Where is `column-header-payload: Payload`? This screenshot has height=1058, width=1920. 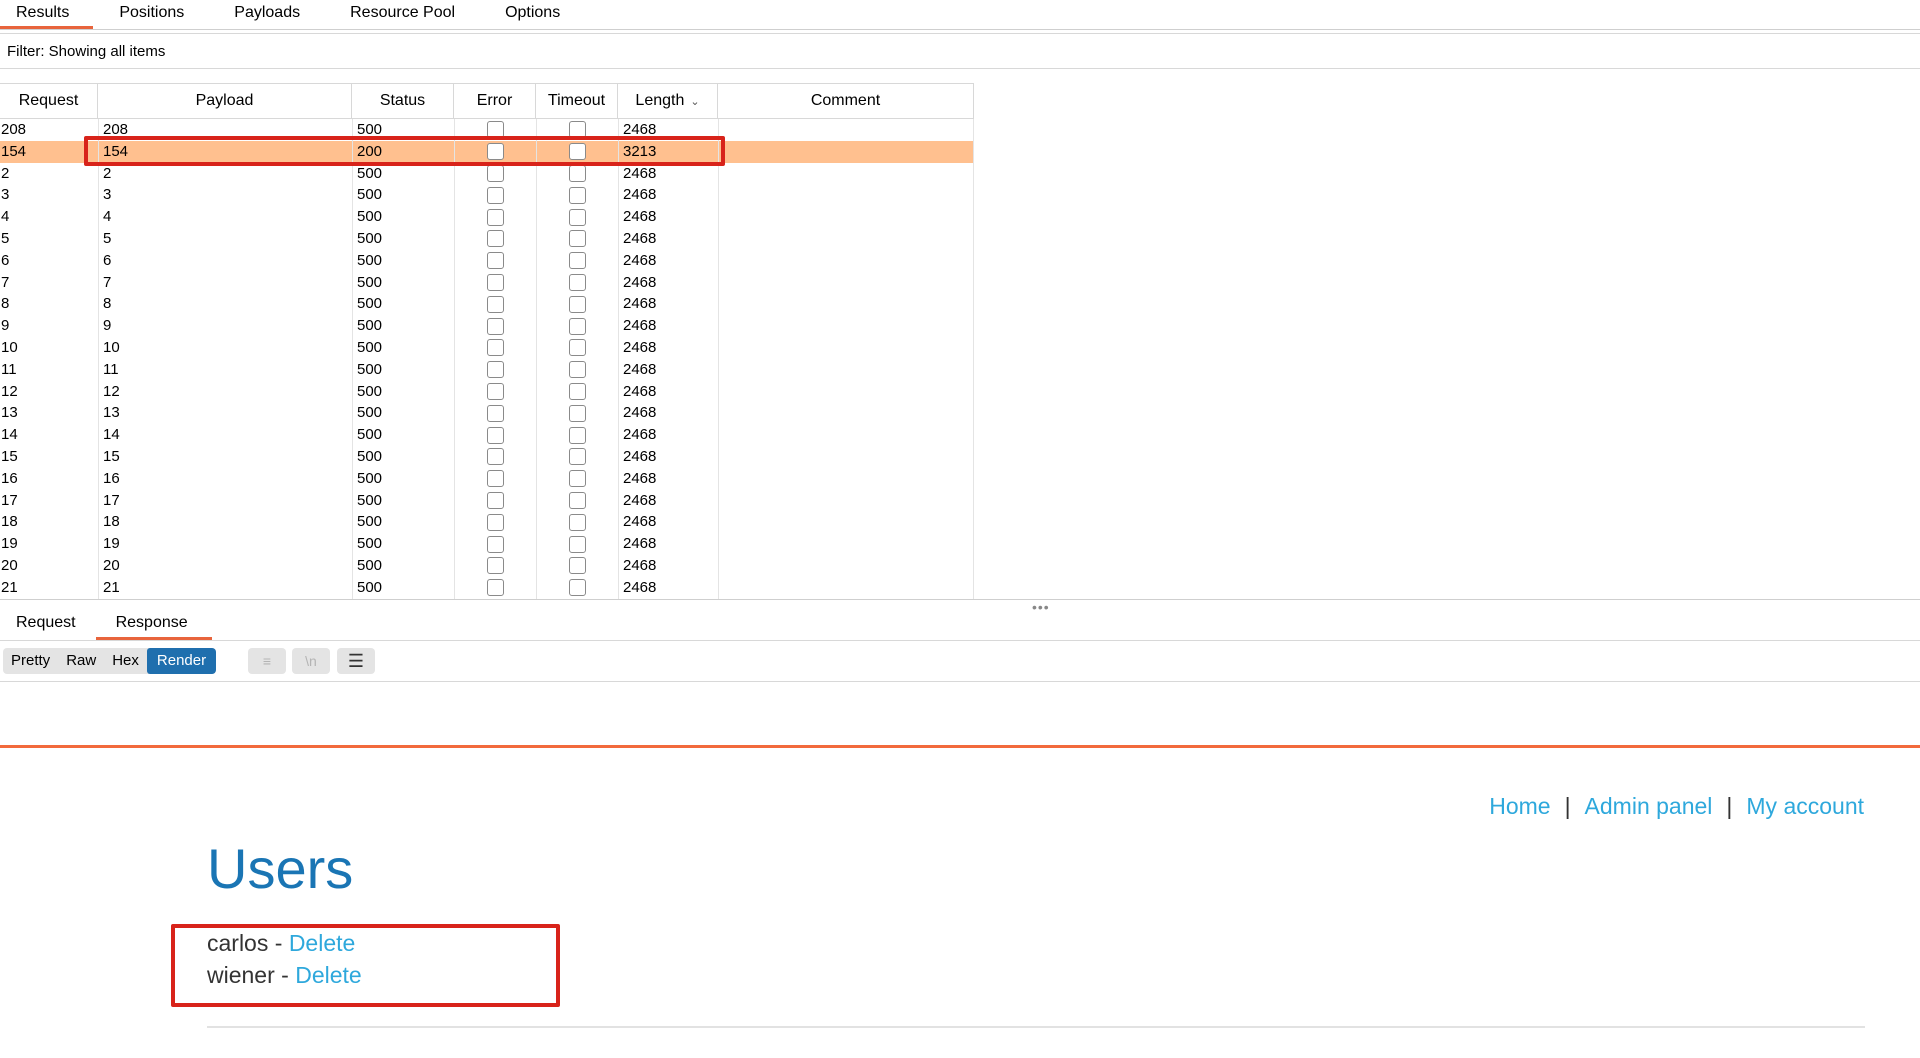
column-header-payload: Payload is located at coordinates (225, 101).